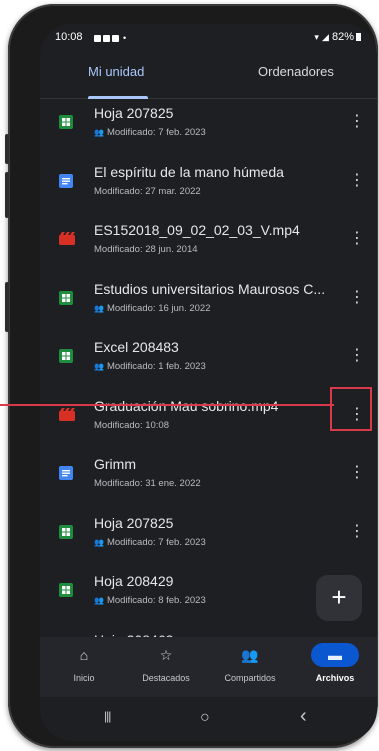 This screenshot has height=751, width=379. What do you see at coordinates (335, 678) in the screenshot?
I see `nav-label: Archivos` at bounding box center [335, 678].